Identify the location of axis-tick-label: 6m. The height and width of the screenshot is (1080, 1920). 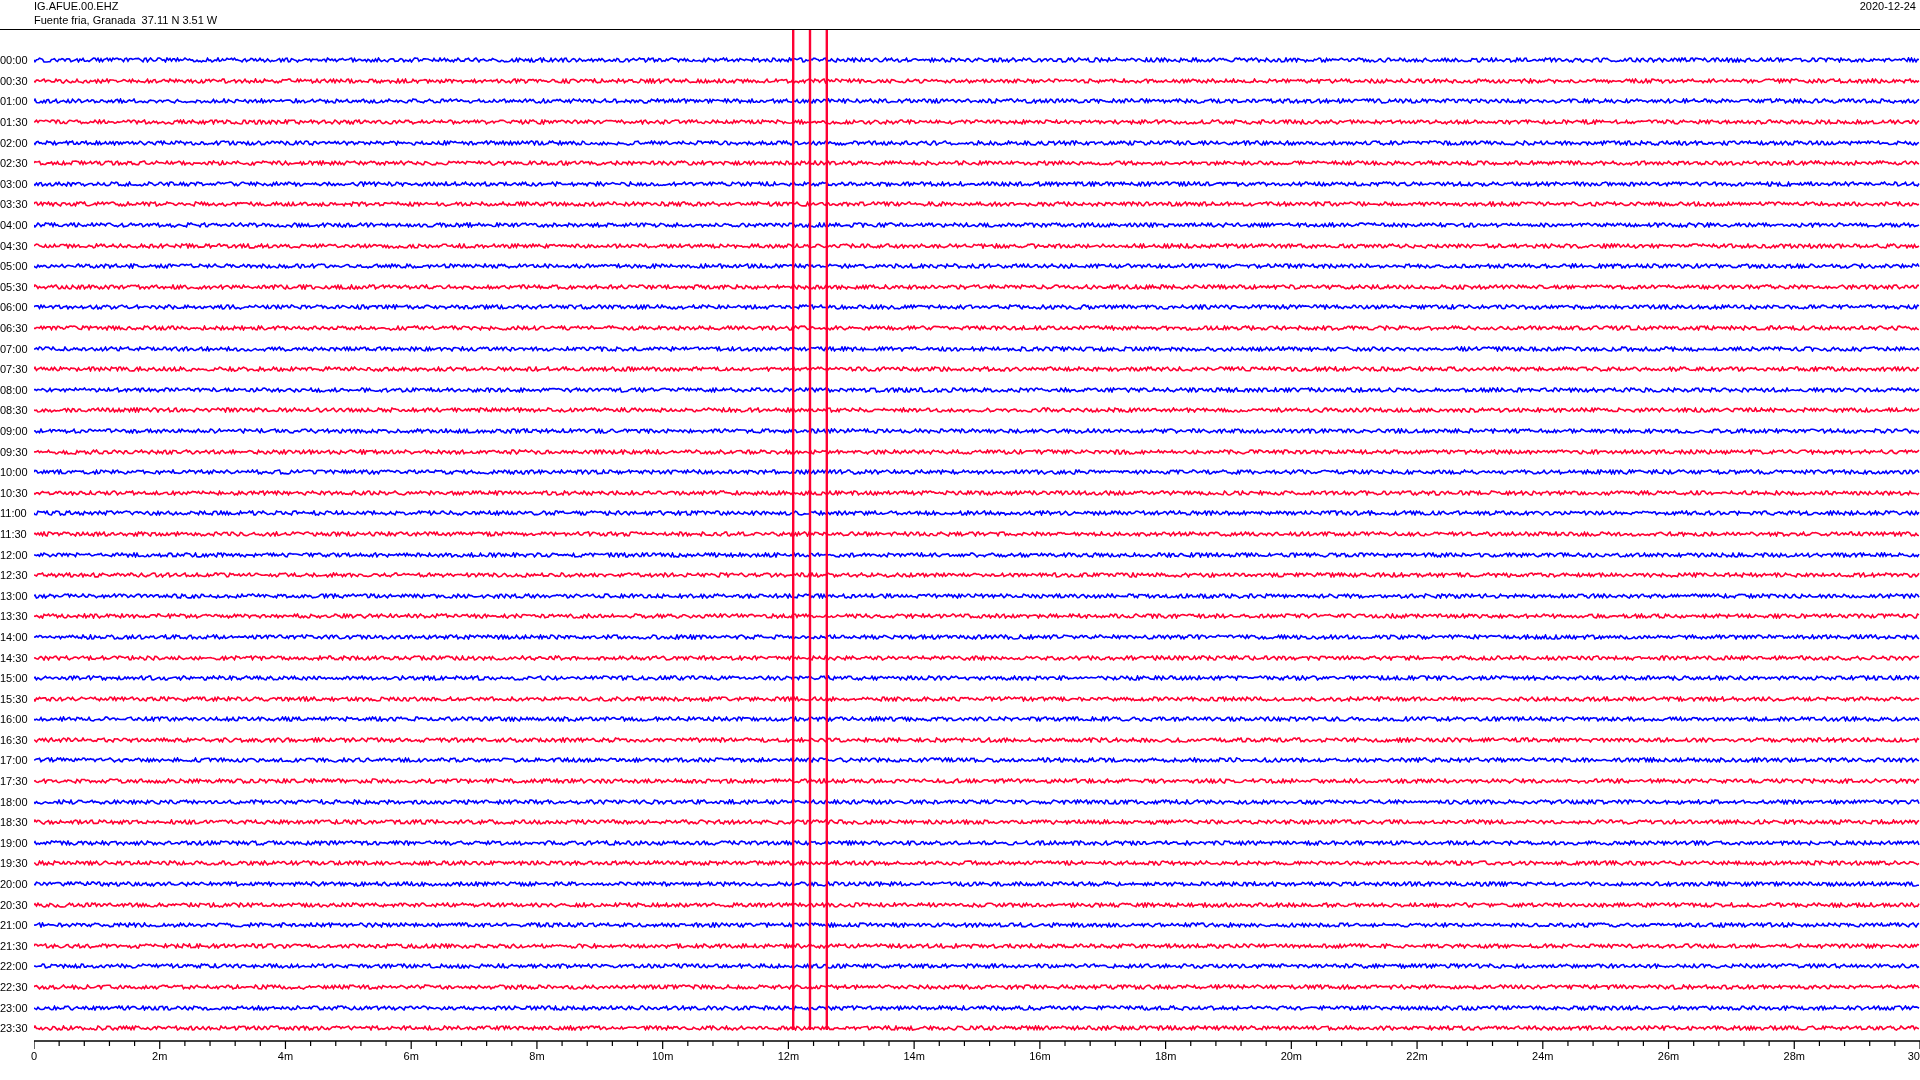
(411, 1056).